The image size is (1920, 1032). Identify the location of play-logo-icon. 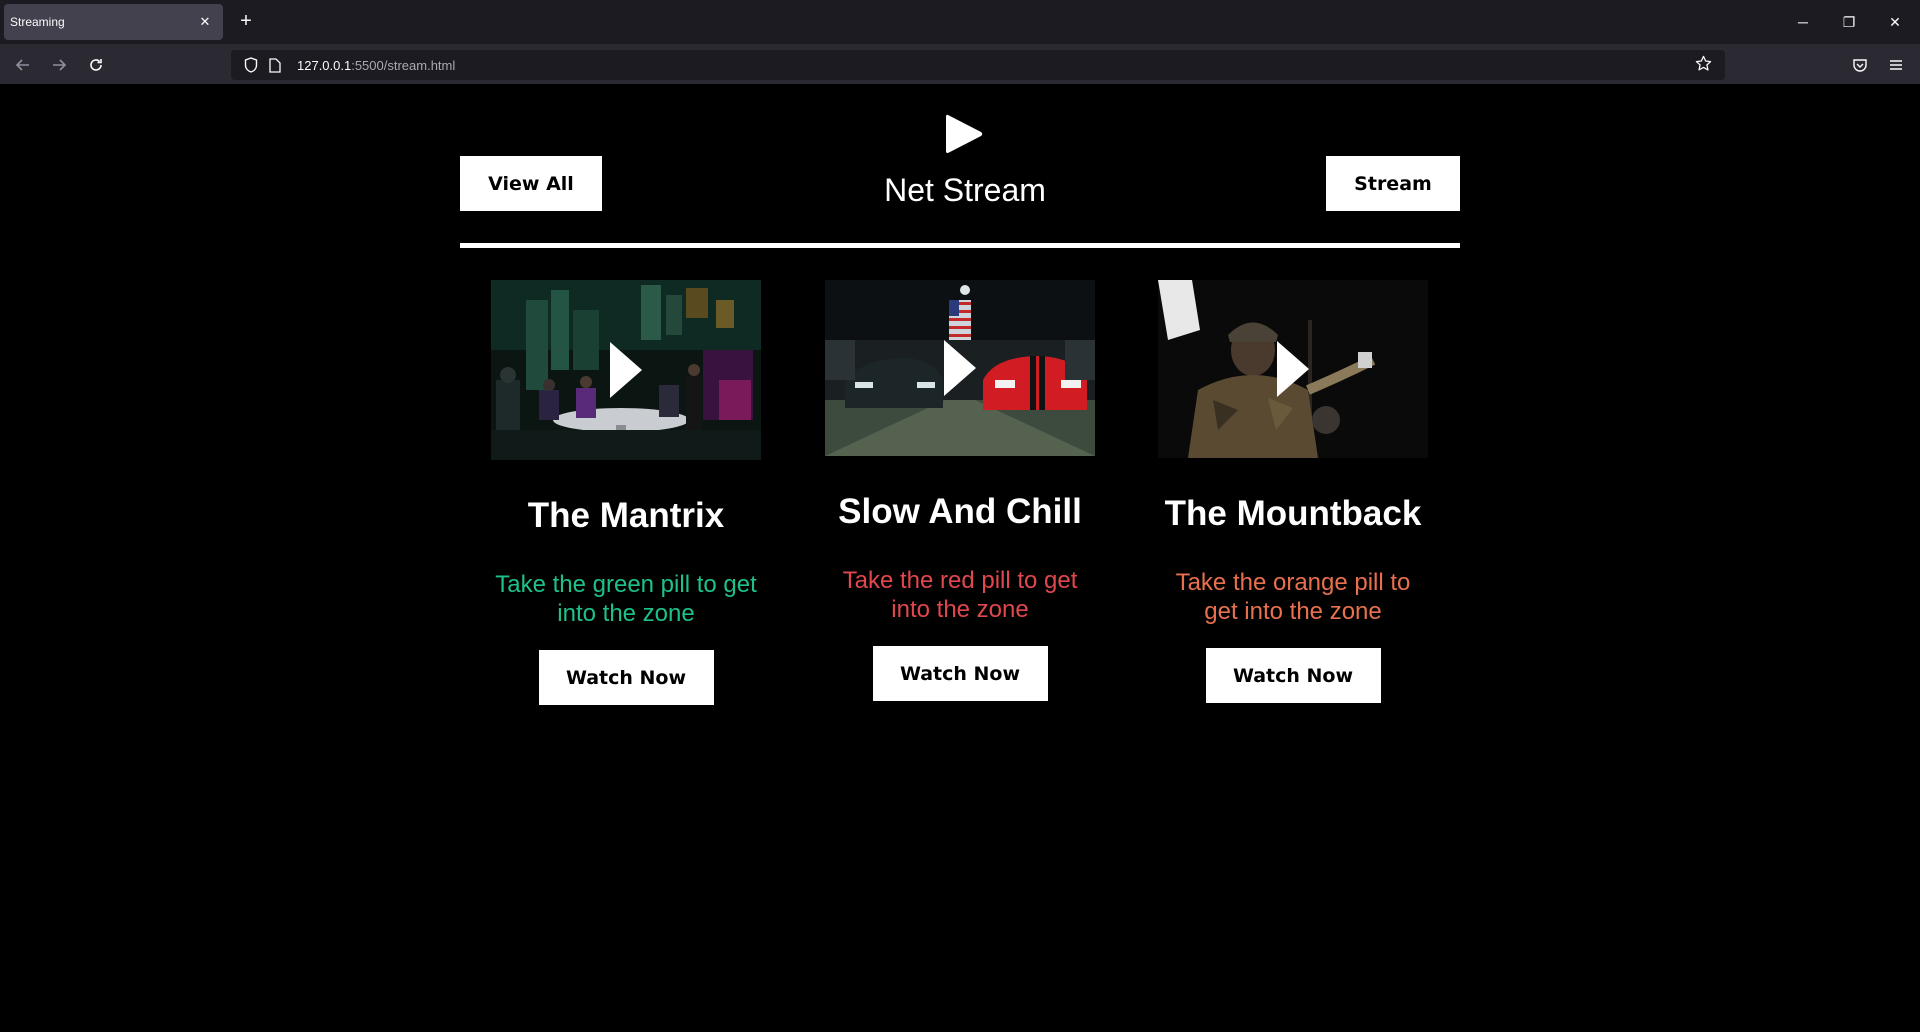
(964, 133).